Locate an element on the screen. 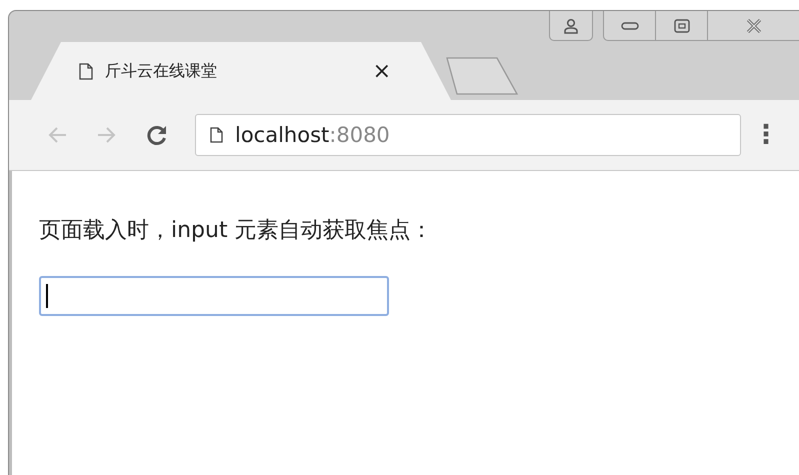  maximize-icon is located at coordinates (682, 25).